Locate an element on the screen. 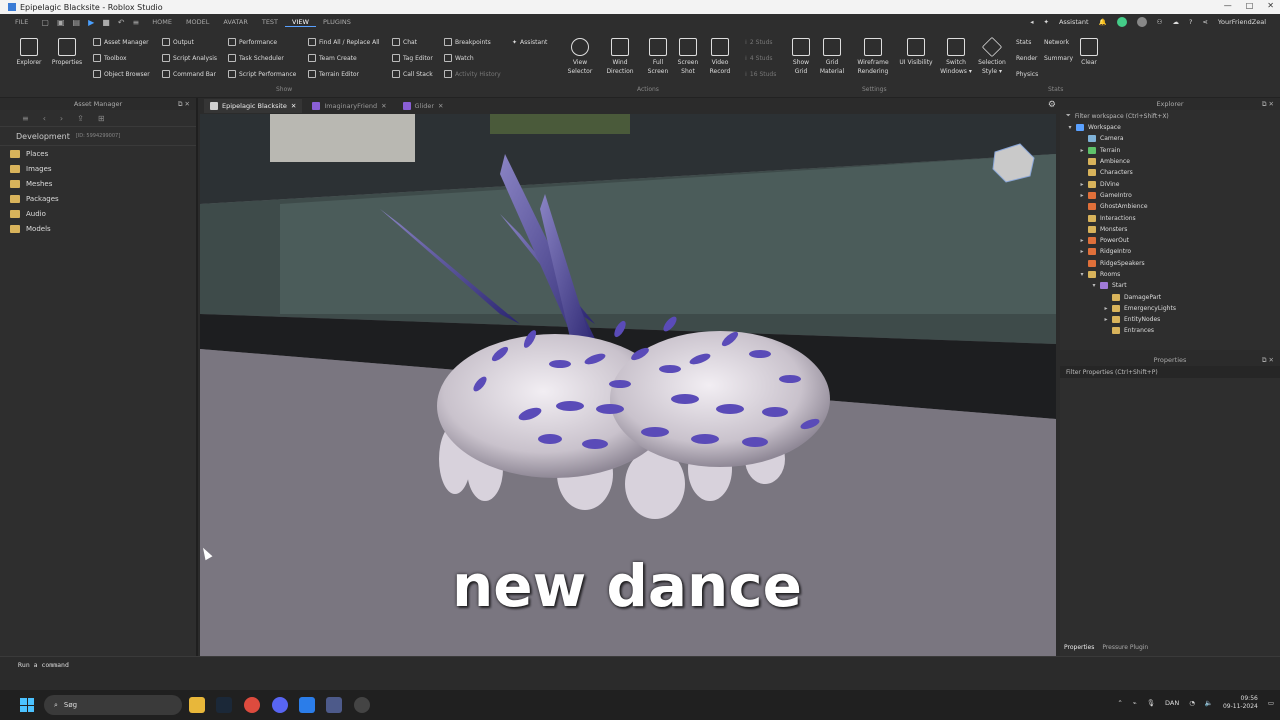 The height and width of the screenshot is (720, 1280). clock: 09:56 09-11-2024 is located at coordinates (1240, 703).